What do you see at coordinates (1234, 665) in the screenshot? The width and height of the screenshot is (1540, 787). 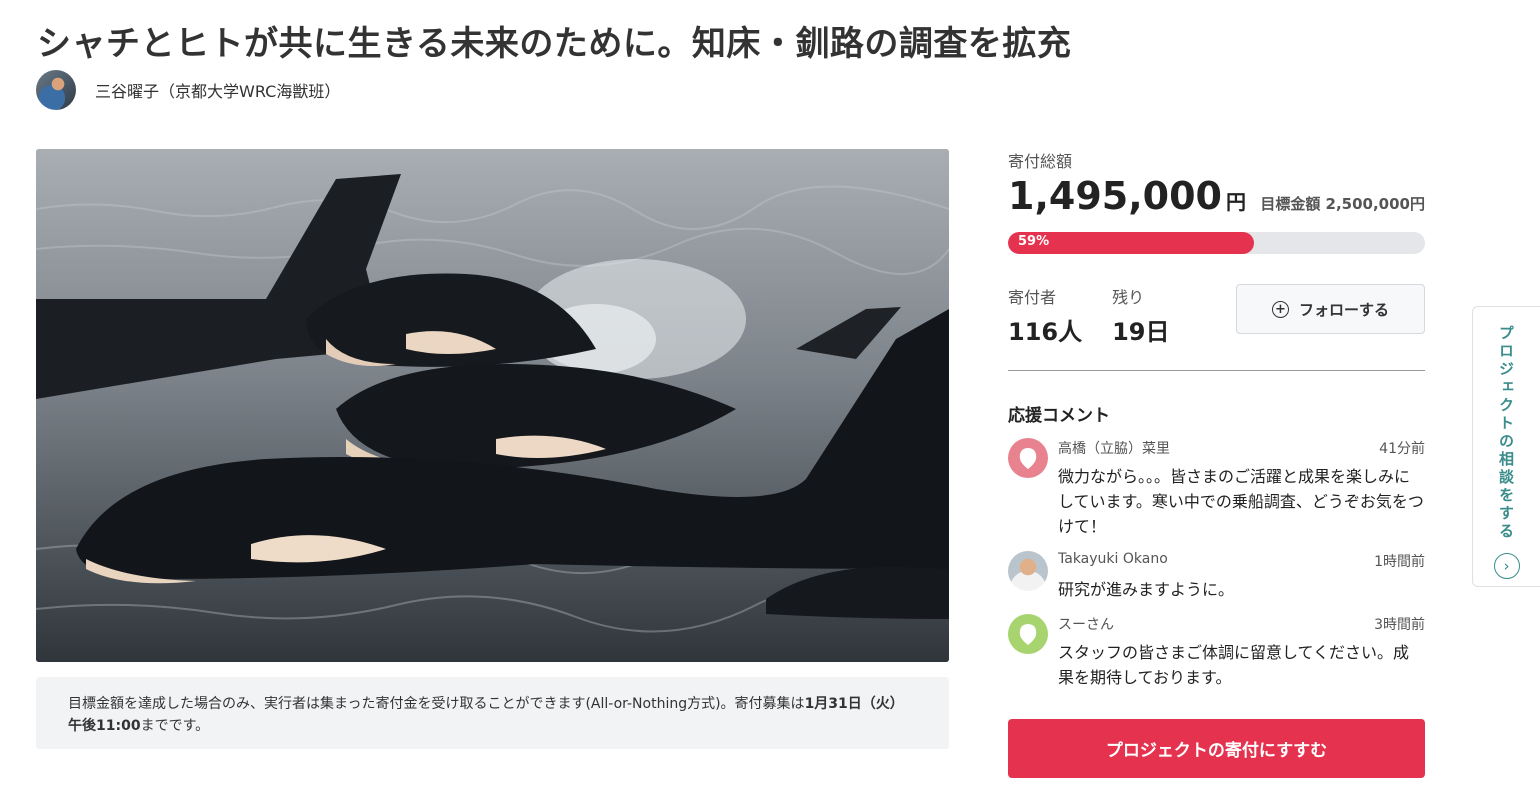 I see `comment-text: スタッフの皆さまご体調に留意してください。成果を期待しております。` at bounding box center [1234, 665].